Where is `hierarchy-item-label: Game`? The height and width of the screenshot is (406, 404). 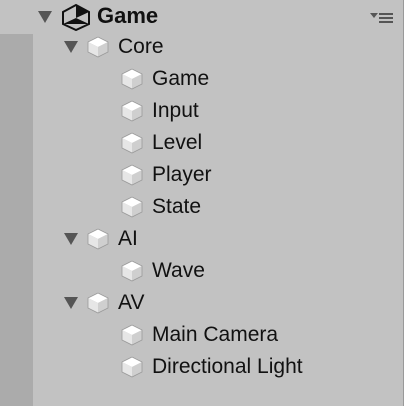
hierarchy-item-label: Game is located at coordinates (181, 78).